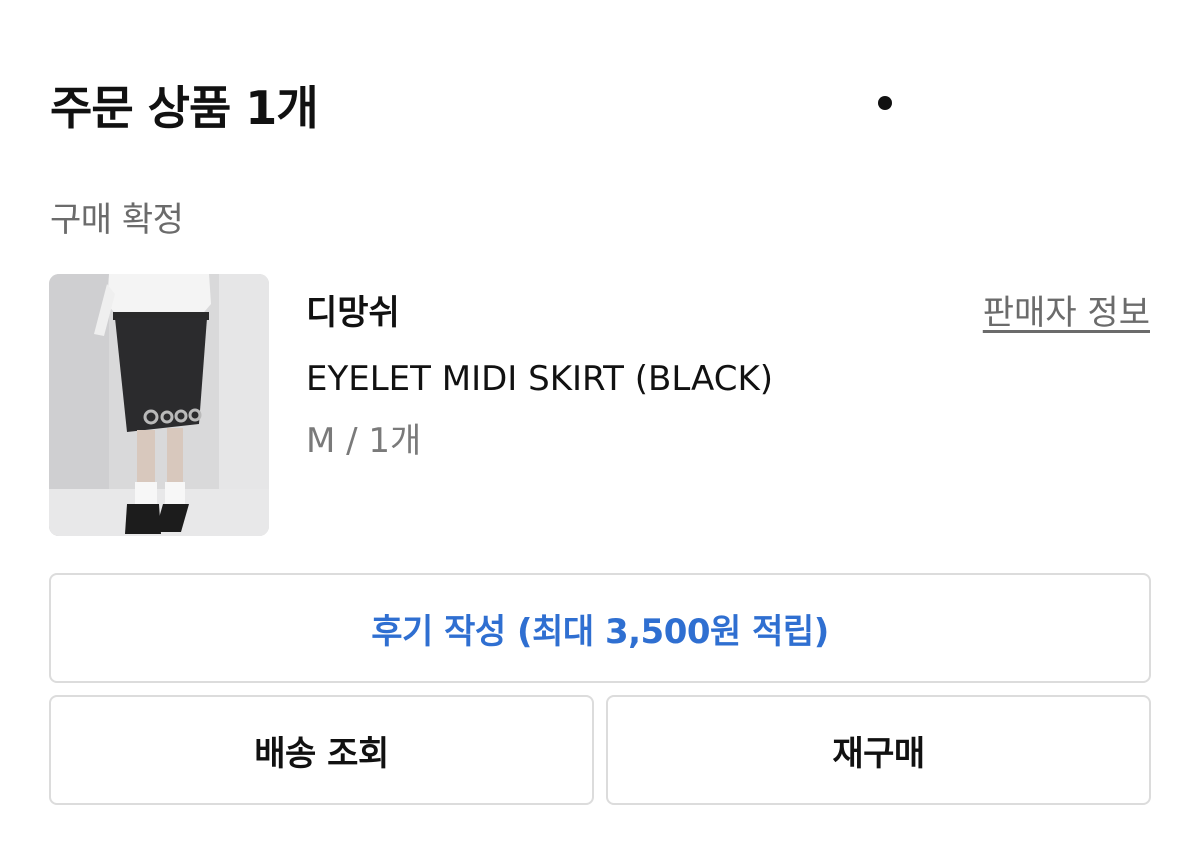  I want to click on order-status: 구매 확정, so click(117, 220).